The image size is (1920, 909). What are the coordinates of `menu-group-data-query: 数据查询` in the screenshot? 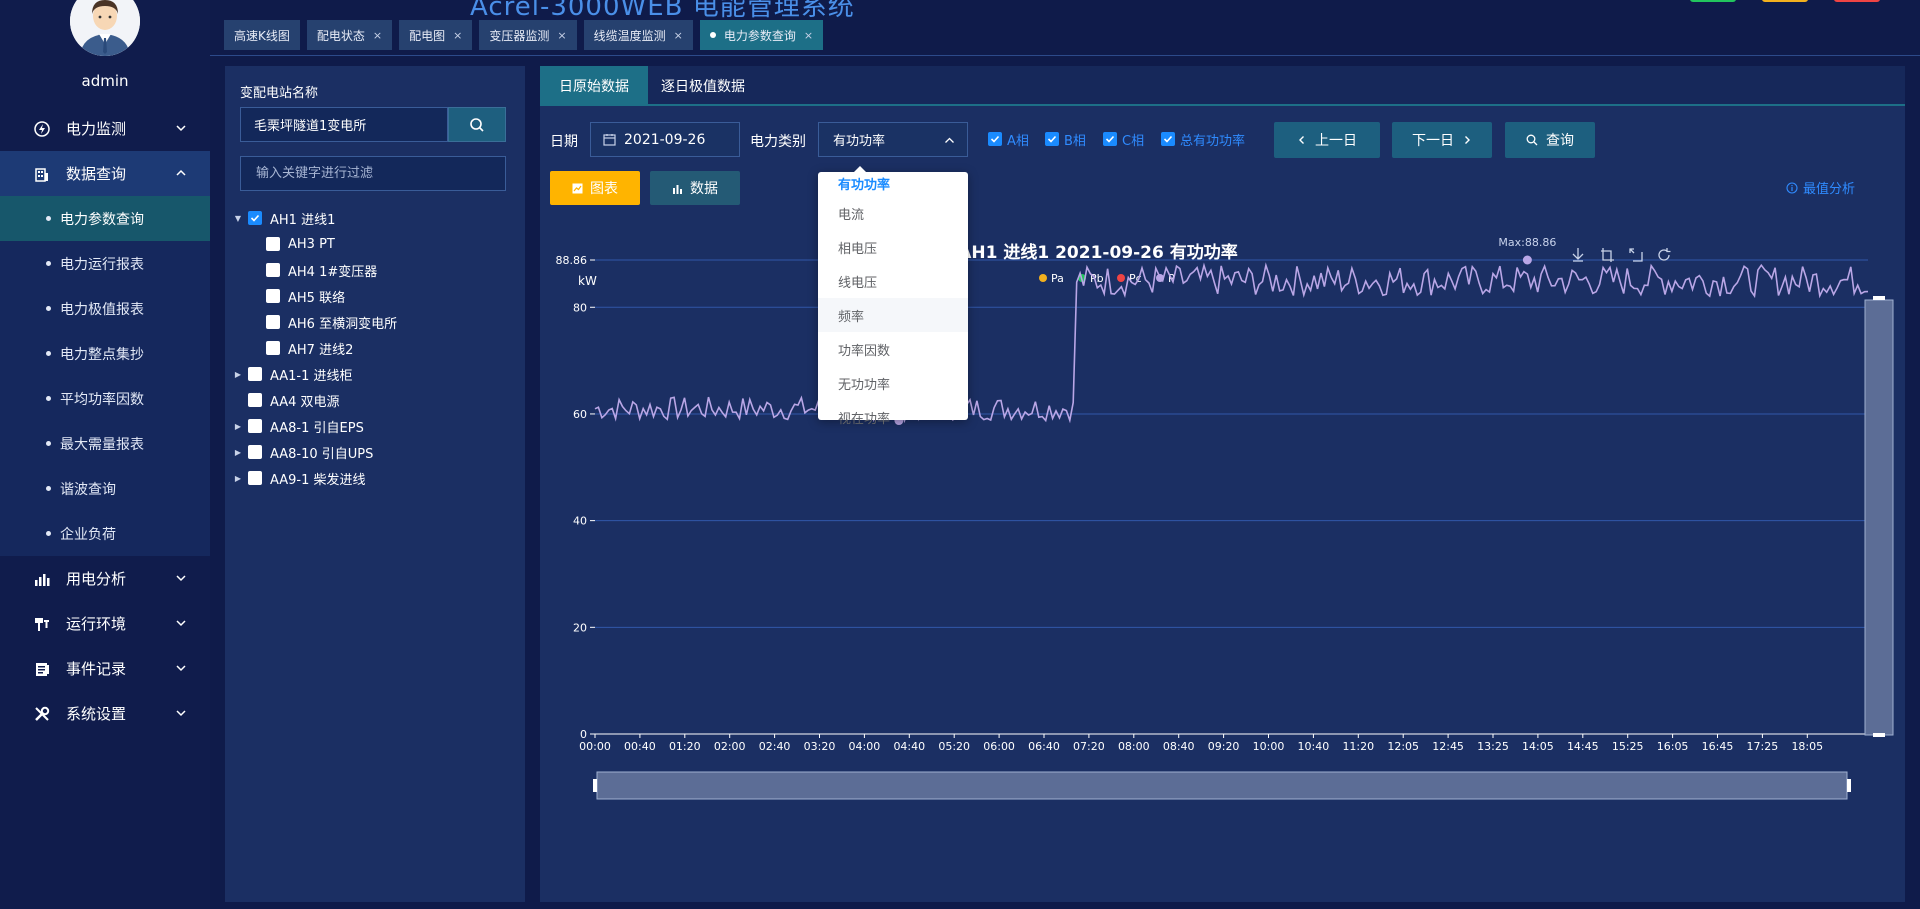 It's located at (105, 173).